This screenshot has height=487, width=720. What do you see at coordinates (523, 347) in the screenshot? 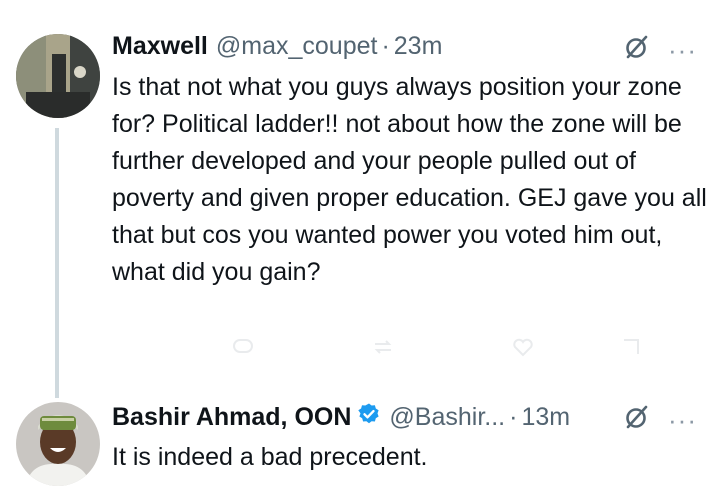
I see `like-icon` at bounding box center [523, 347].